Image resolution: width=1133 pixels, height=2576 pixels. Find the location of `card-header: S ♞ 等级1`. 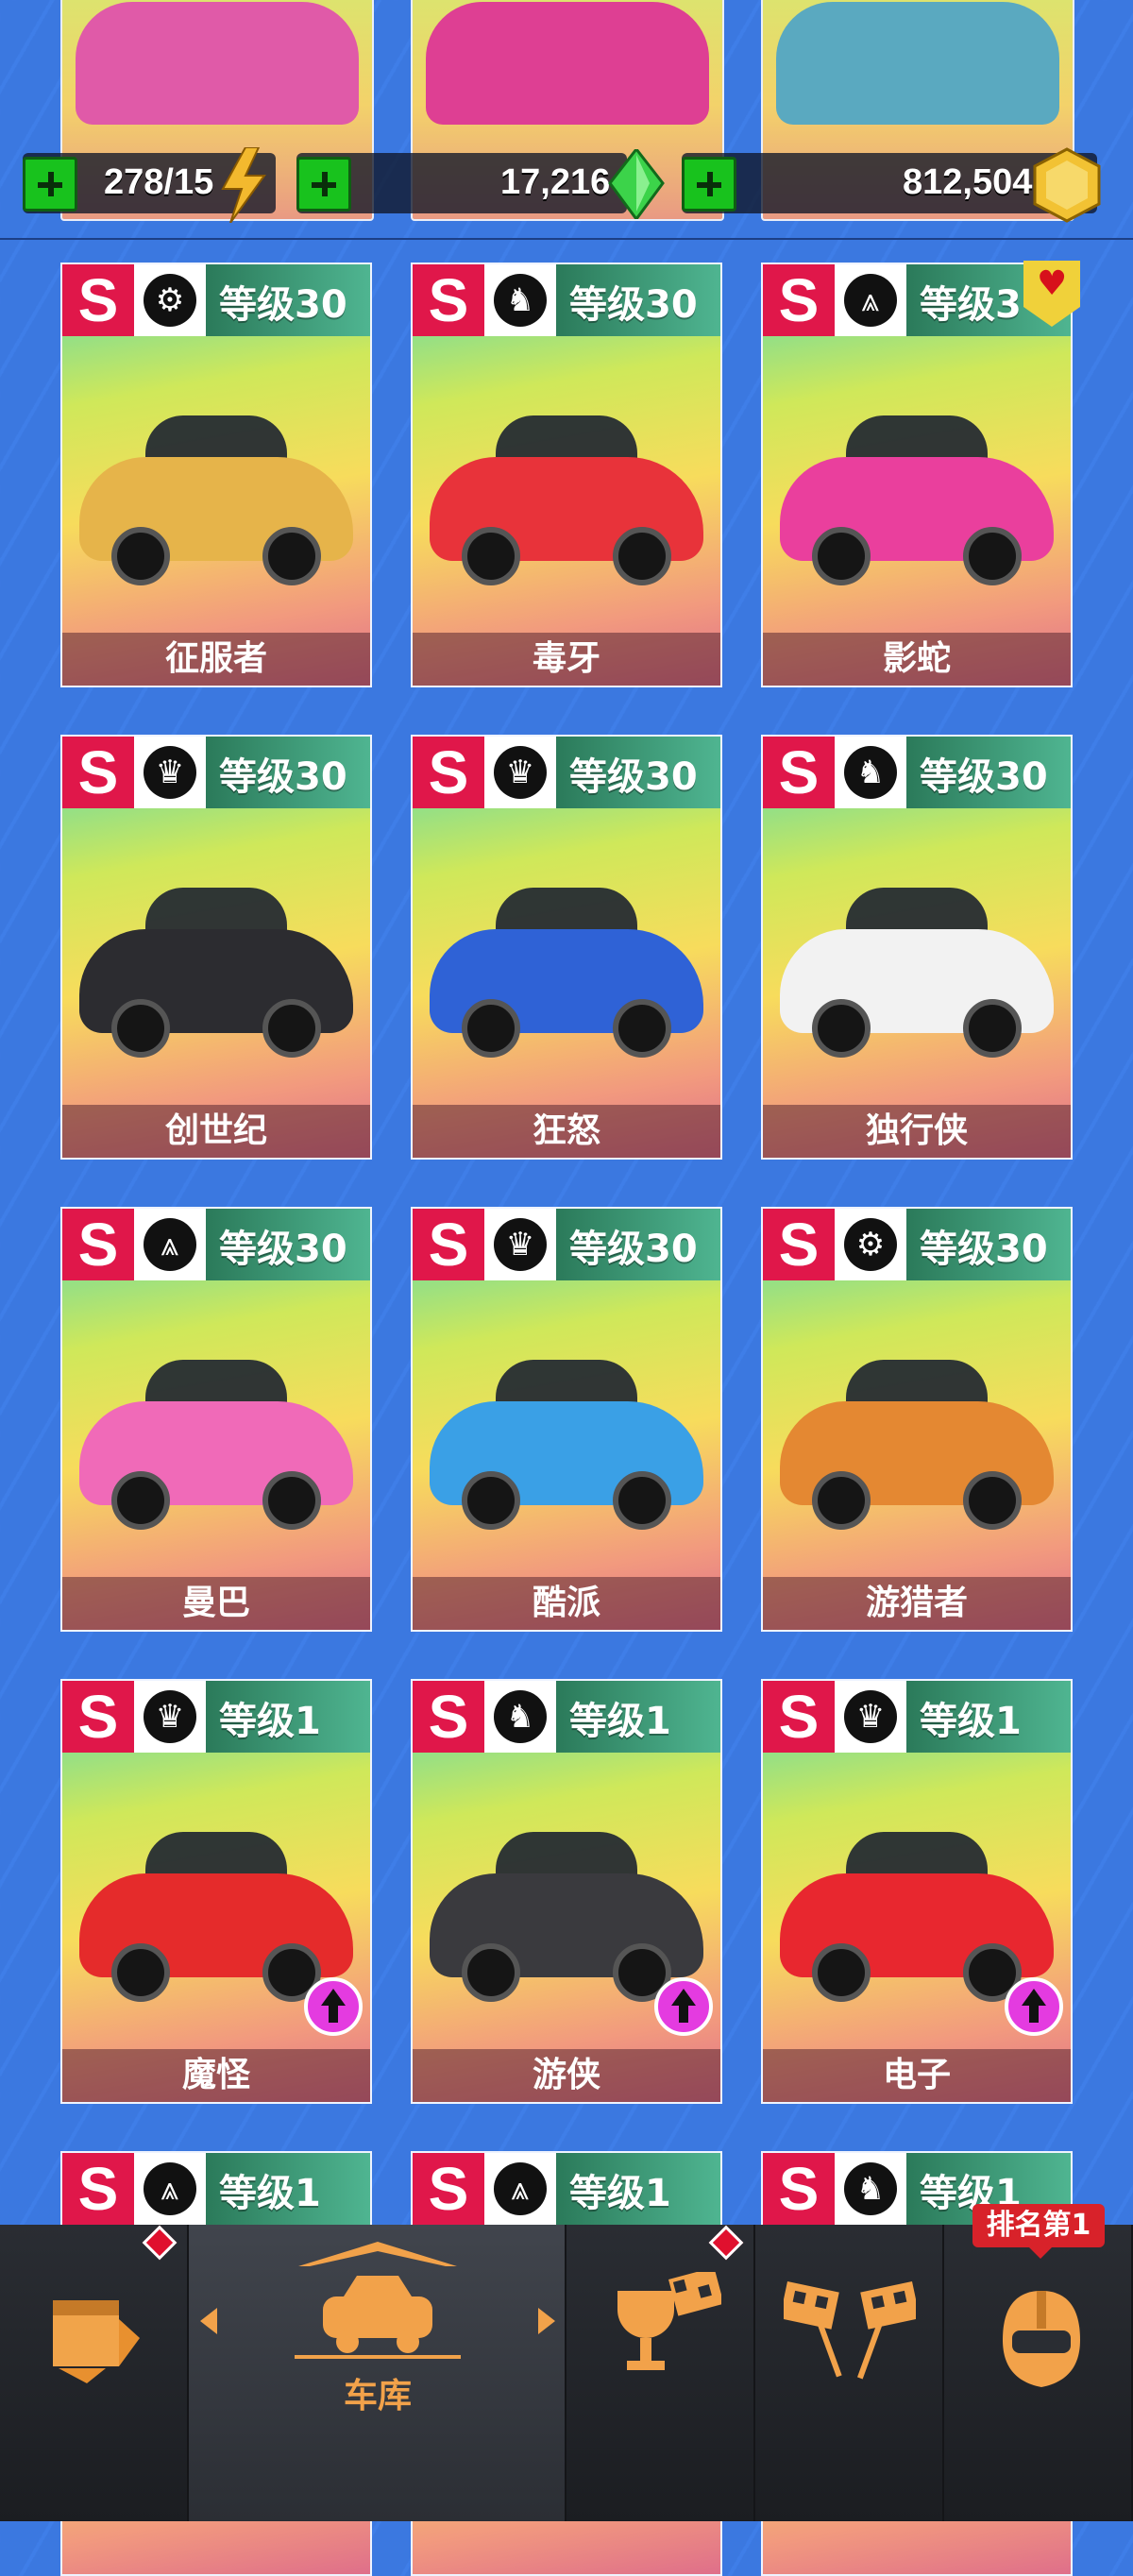

card-header: S ♞ 等级1 is located at coordinates (566, 1717).